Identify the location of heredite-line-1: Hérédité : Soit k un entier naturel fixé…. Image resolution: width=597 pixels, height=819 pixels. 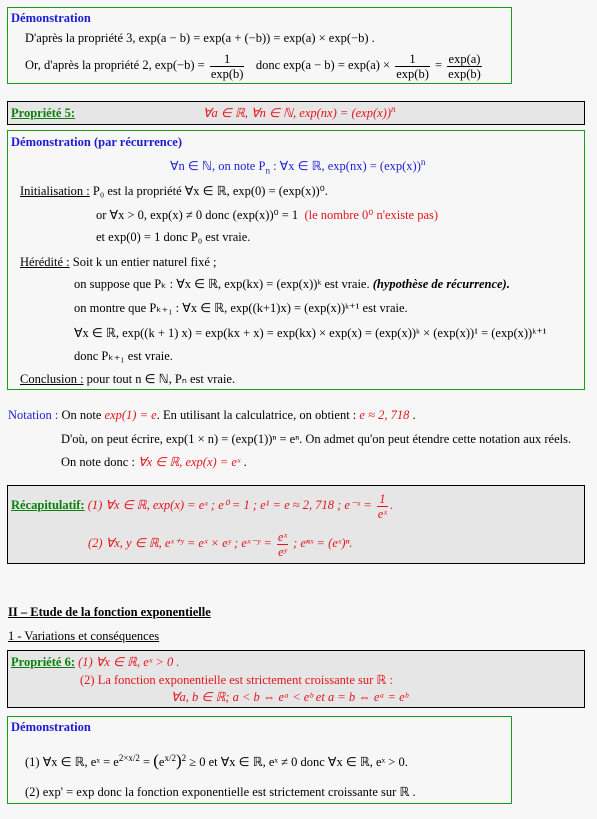
(118, 262).